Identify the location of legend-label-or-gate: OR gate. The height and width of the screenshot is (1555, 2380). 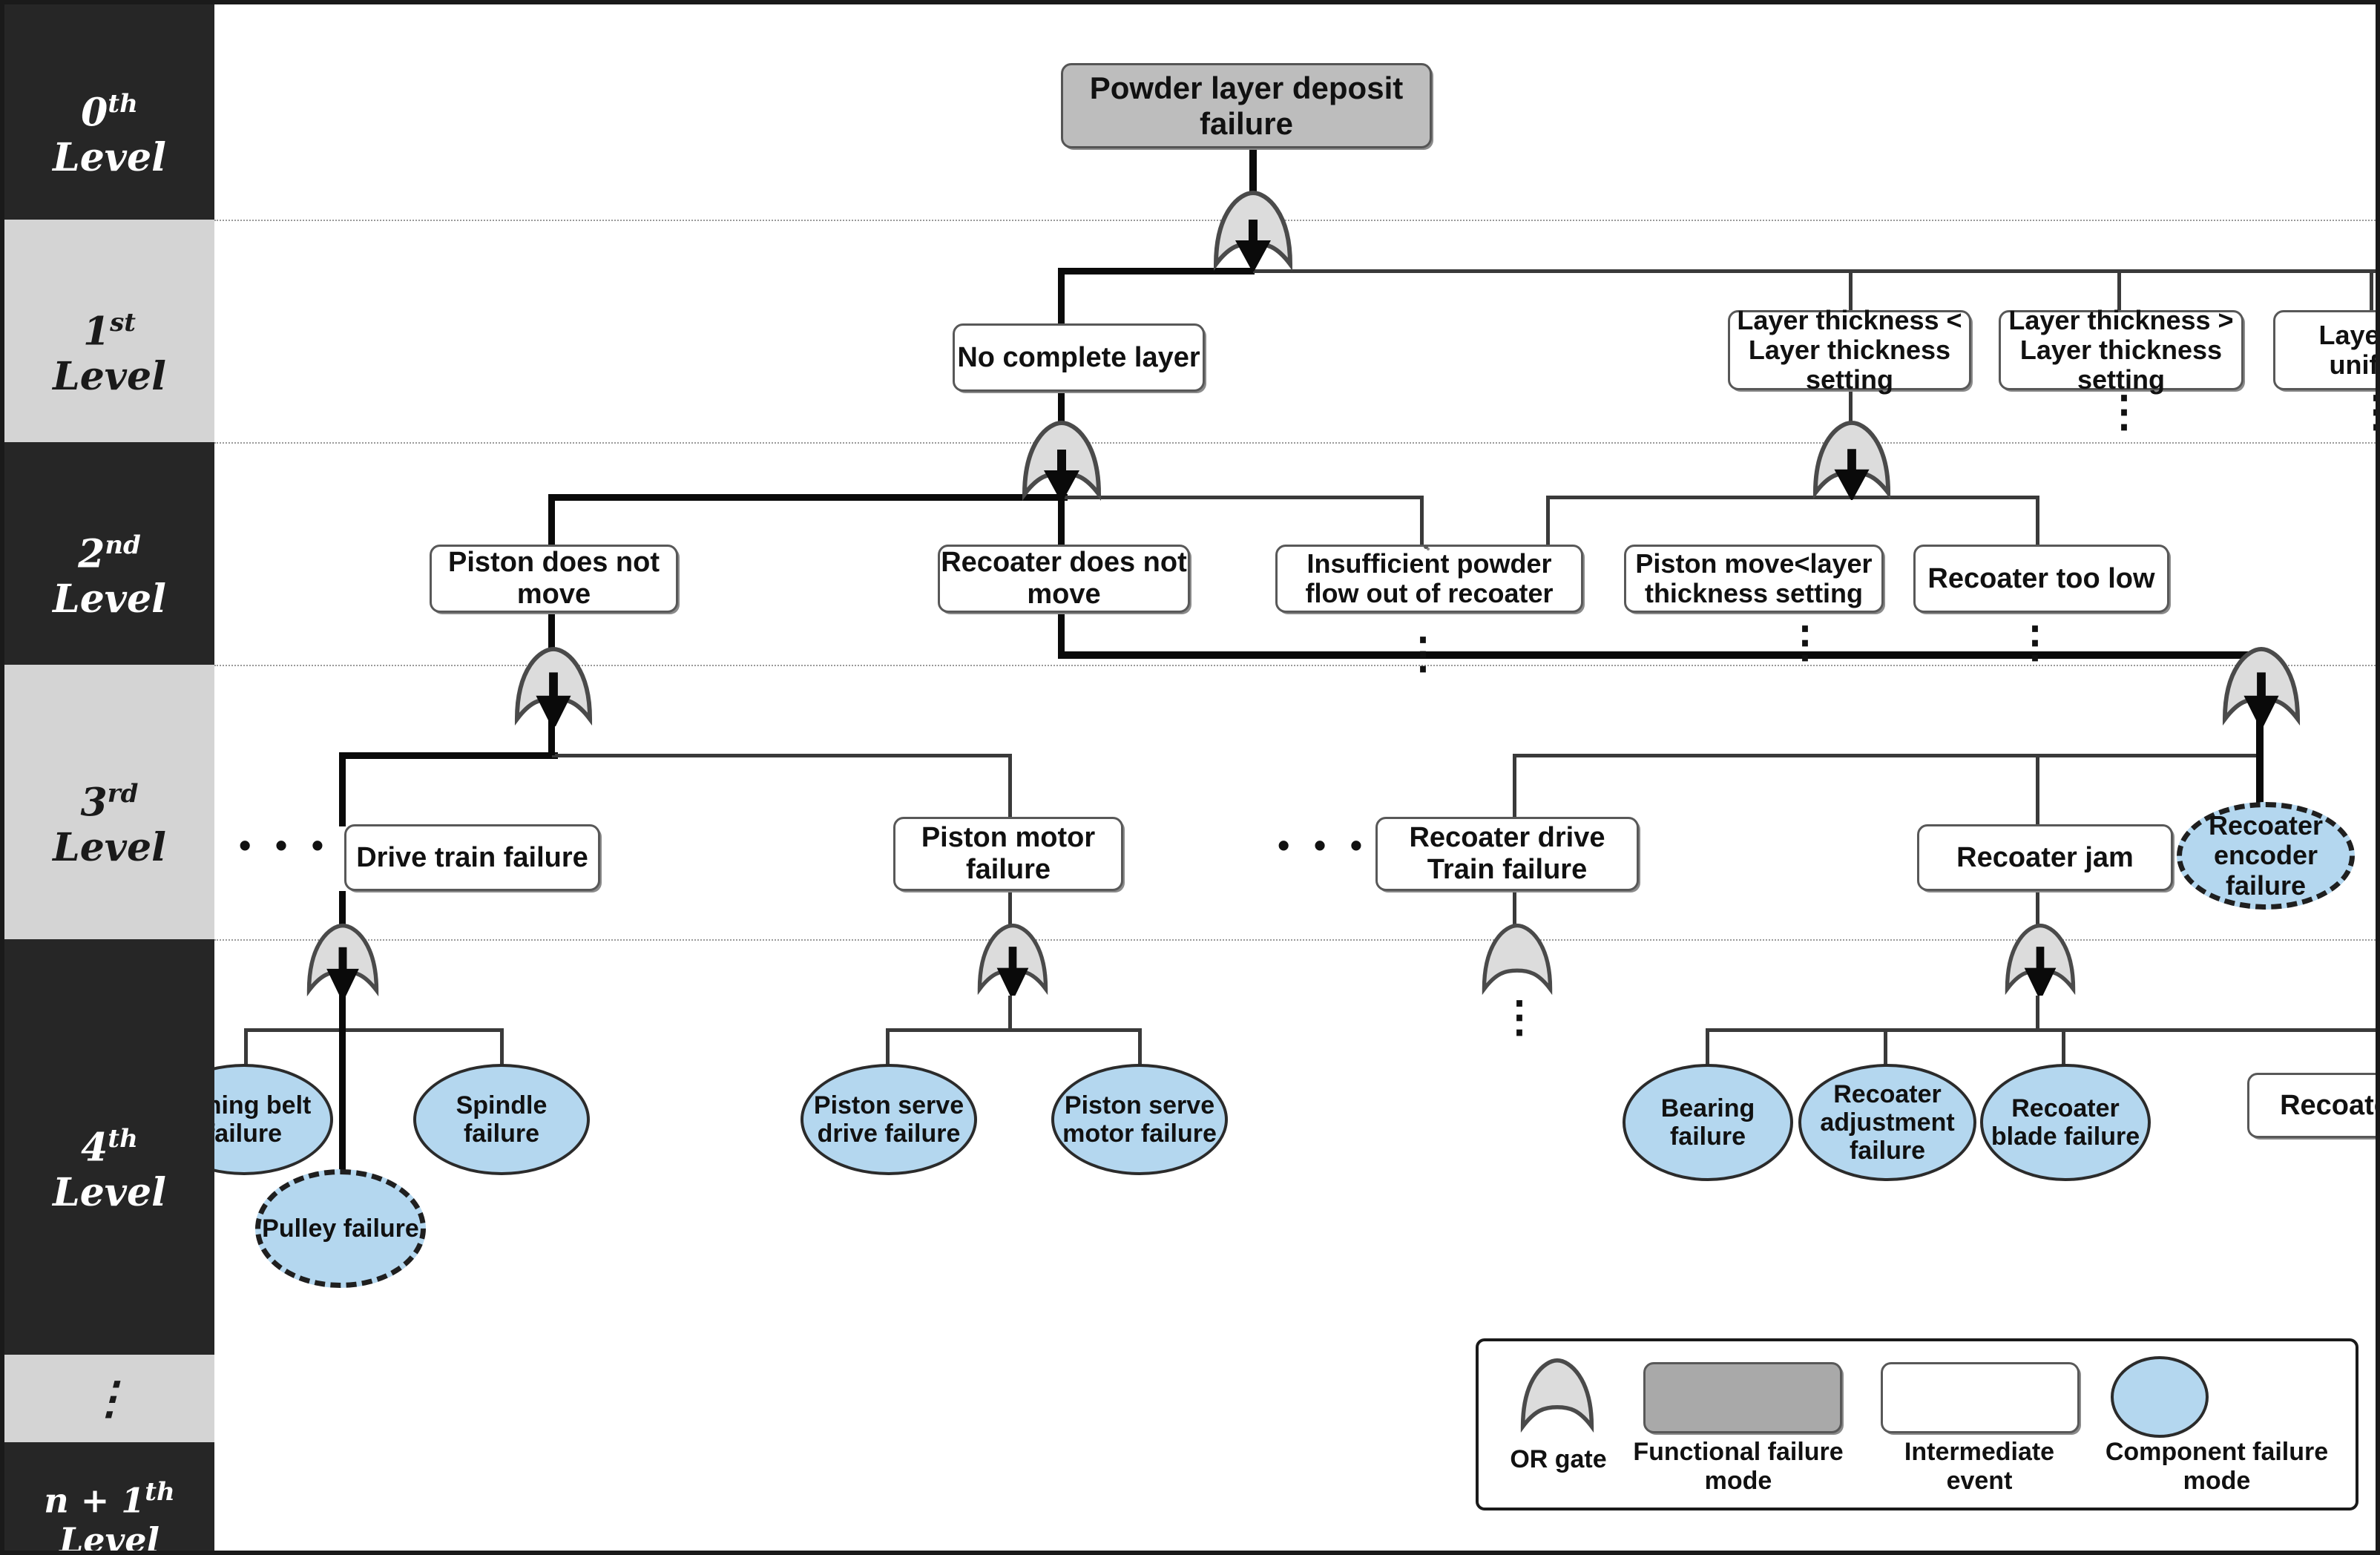
(1559, 1459).